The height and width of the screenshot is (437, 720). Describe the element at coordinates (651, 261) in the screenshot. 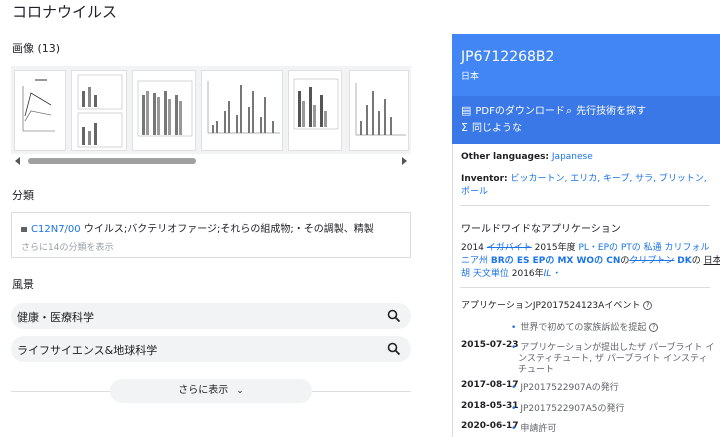

I see `application-link: クリプトン` at that location.